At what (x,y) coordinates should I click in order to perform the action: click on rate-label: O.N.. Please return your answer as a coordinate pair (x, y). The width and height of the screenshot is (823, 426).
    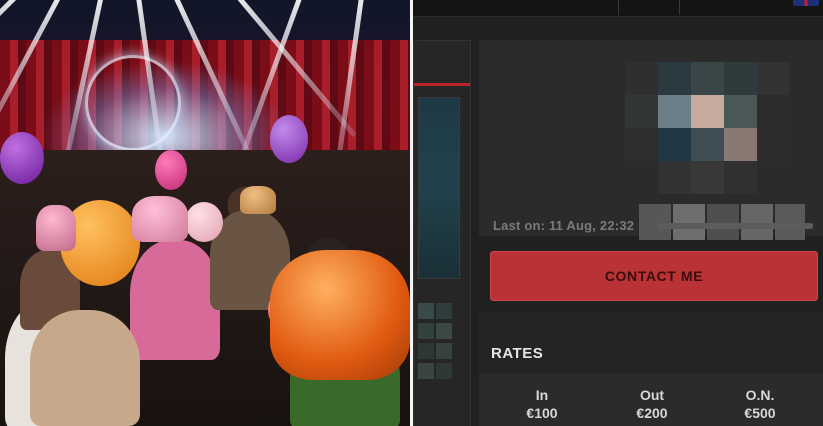
    Looking at the image, I should click on (760, 395).